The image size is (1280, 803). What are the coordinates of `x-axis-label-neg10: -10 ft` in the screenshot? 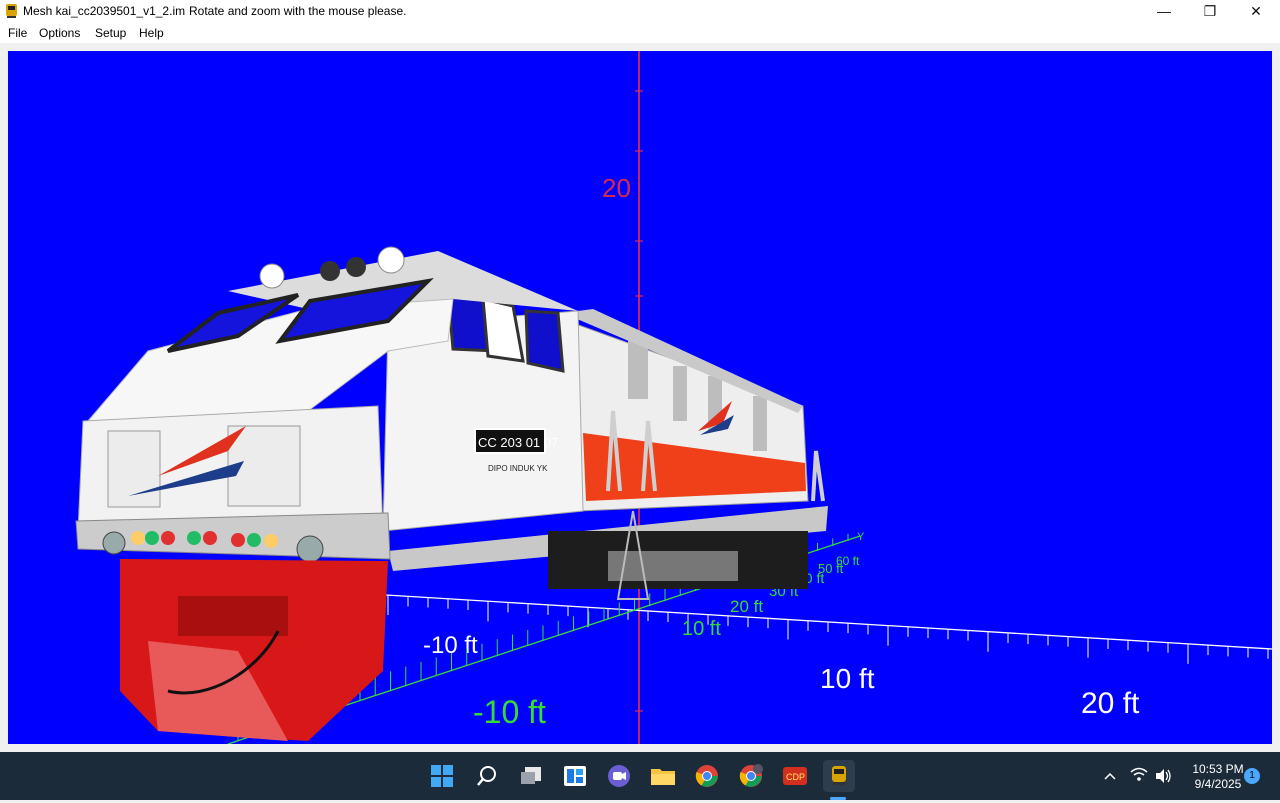 It's located at (450, 645).